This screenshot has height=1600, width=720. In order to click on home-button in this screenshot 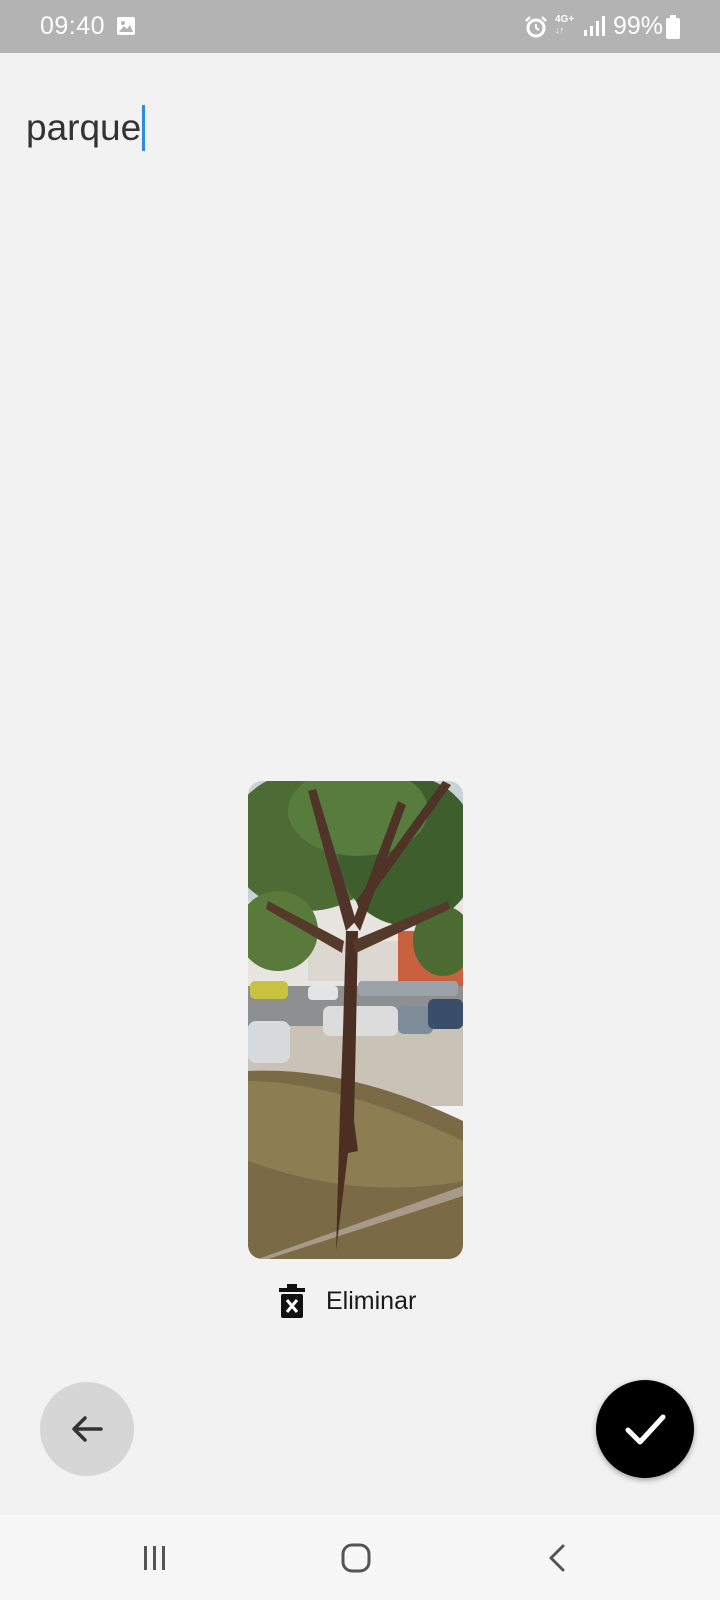, I will do `click(356, 1557)`.